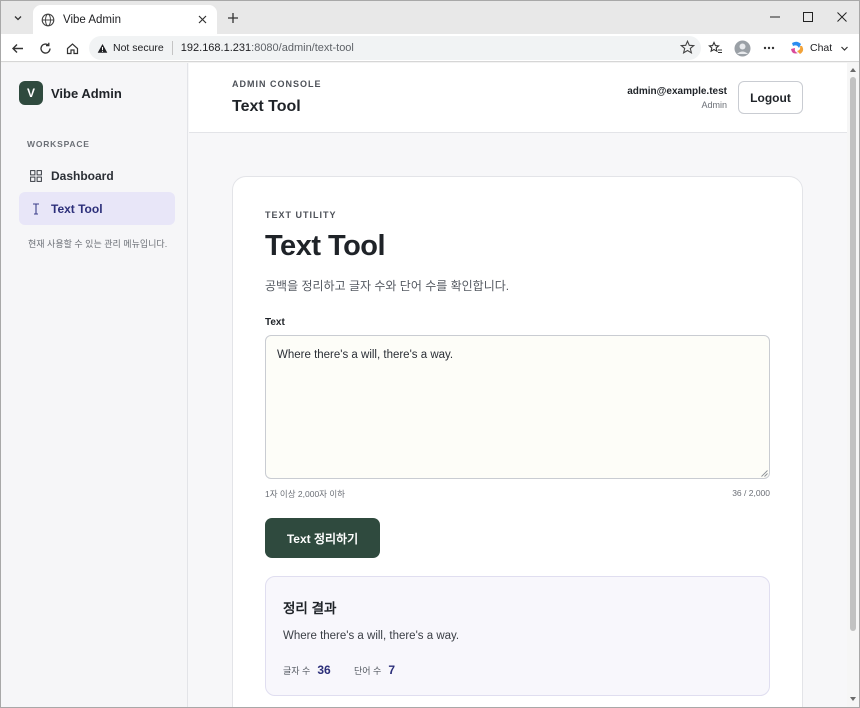 The image size is (860, 708). Describe the element at coordinates (302, 48) in the screenshot. I see `url-path: :8080/admin/text-tool` at that location.